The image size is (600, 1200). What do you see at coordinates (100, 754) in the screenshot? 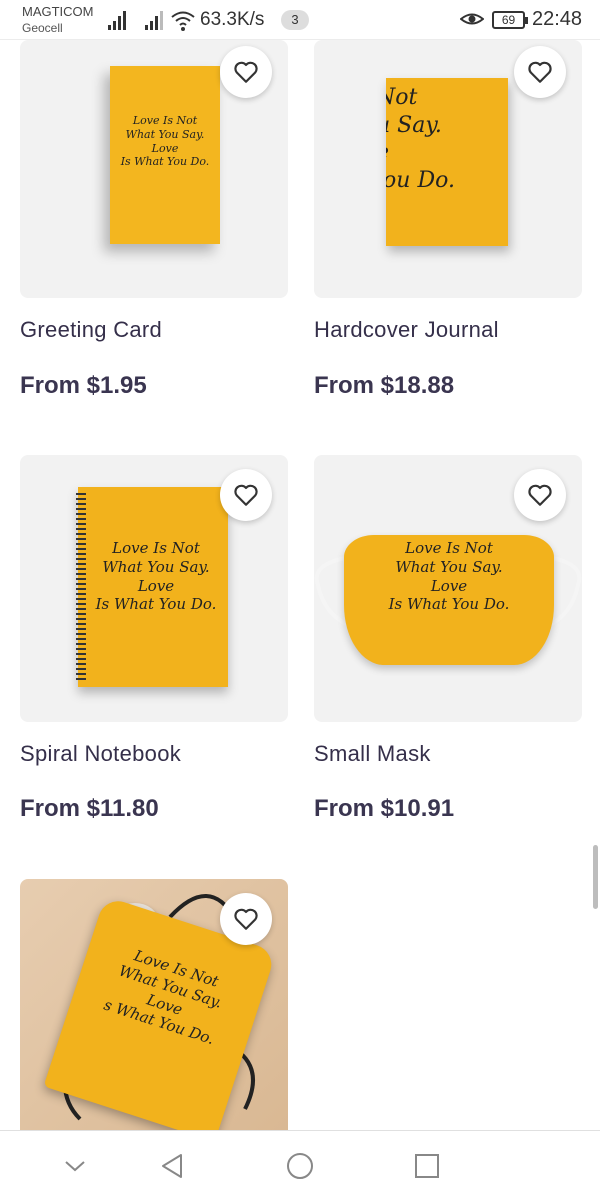
I see `product-title: Spiral Notebook` at bounding box center [100, 754].